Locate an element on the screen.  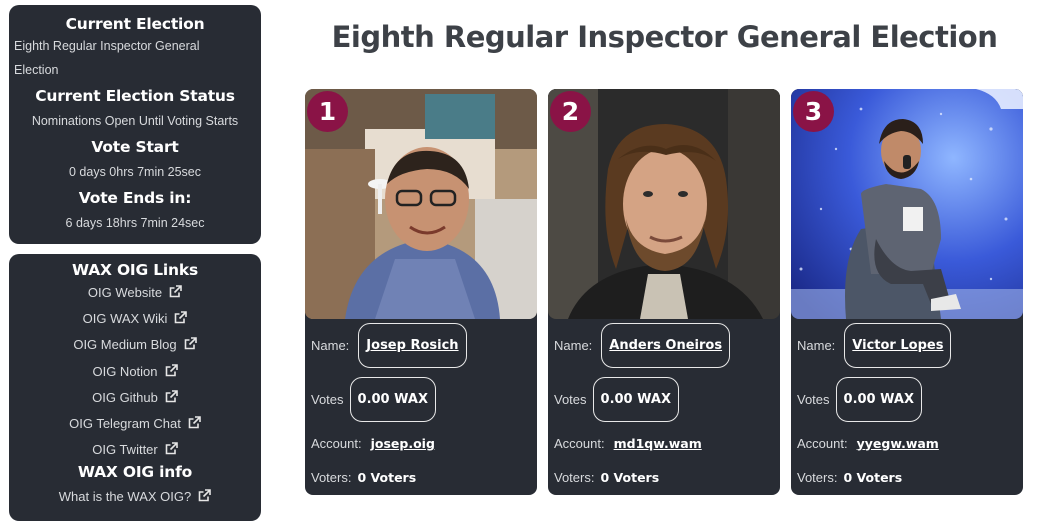
candidate-account-row: Account: md1qw.wam is located at coordinates (628, 443).